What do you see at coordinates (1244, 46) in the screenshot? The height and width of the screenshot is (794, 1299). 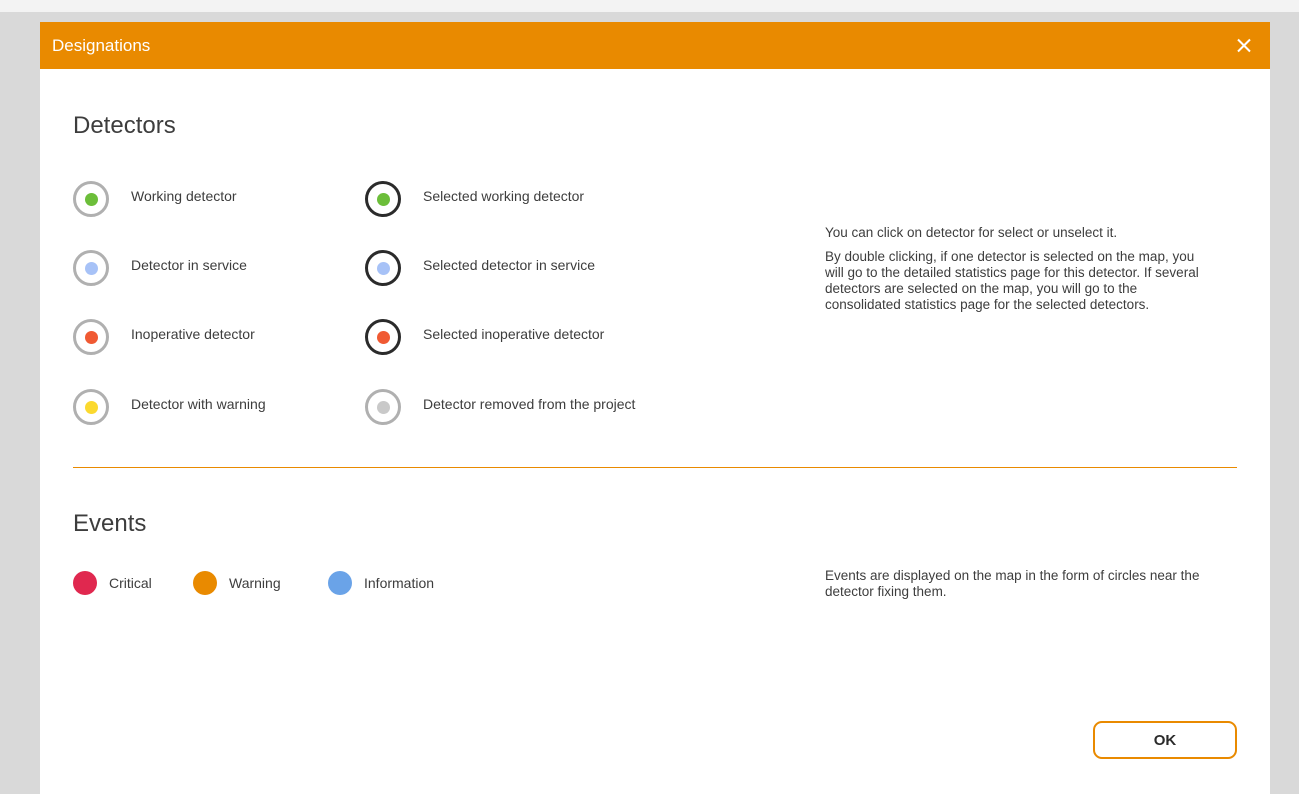 I see `close-icon` at bounding box center [1244, 46].